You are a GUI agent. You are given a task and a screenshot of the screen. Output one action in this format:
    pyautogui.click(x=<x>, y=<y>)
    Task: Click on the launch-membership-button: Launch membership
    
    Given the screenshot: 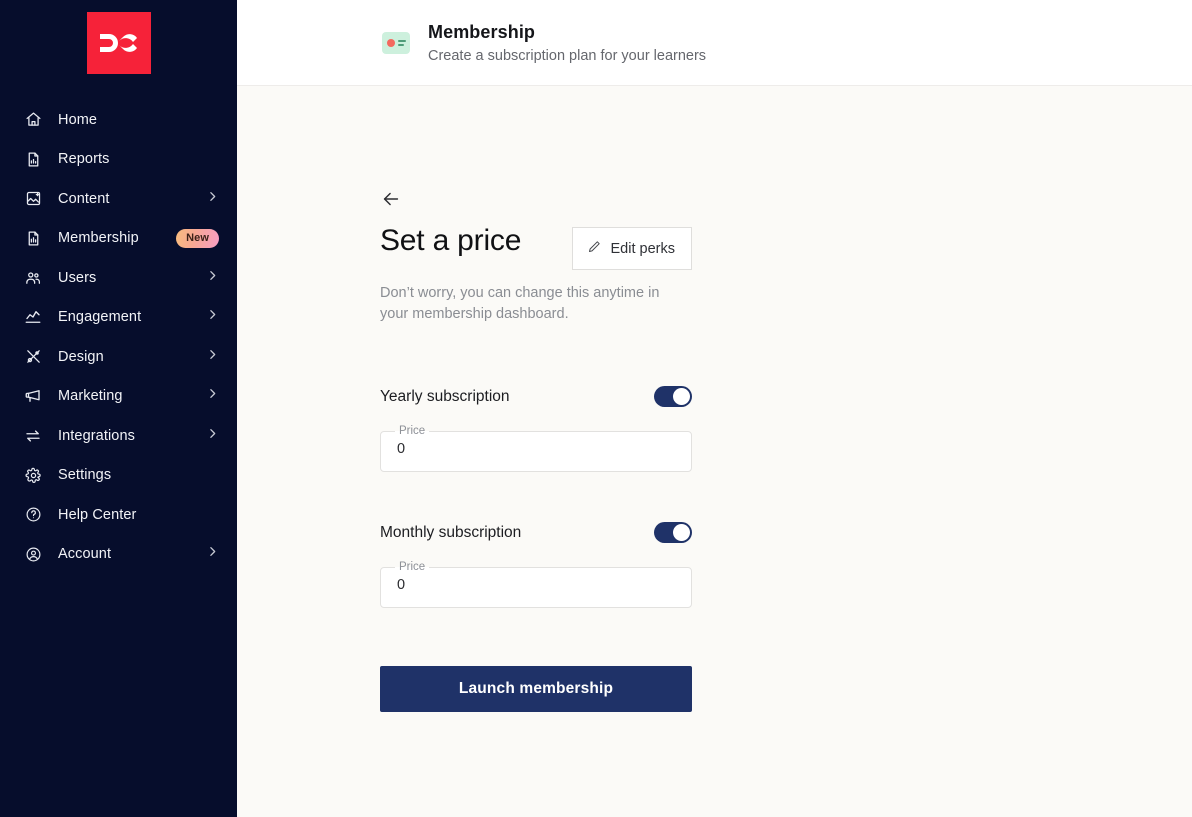 What is the action you would take?
    pyautogui.click(x=536, y=689)
    